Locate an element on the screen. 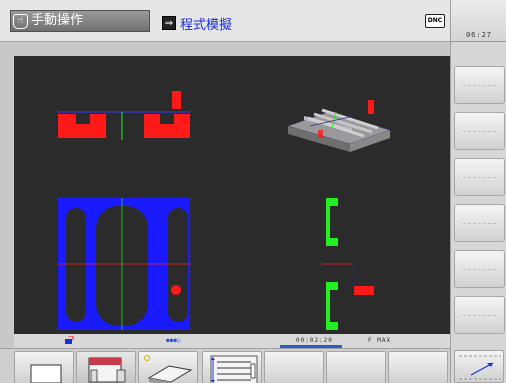 The image size is (506, 383). program-view-icon is located at coordinates (234, 369).